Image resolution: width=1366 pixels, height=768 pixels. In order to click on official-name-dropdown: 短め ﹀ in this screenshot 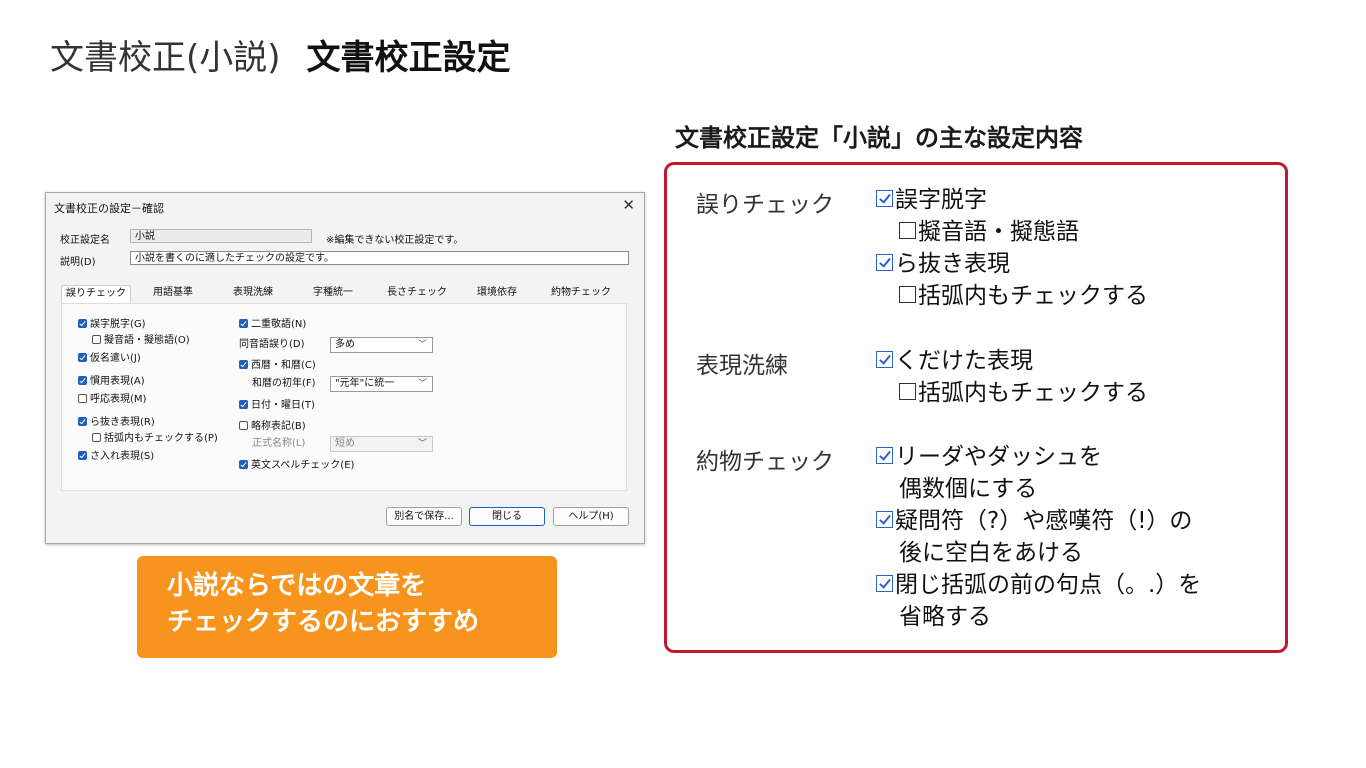, I will do `click(381, 444)`.